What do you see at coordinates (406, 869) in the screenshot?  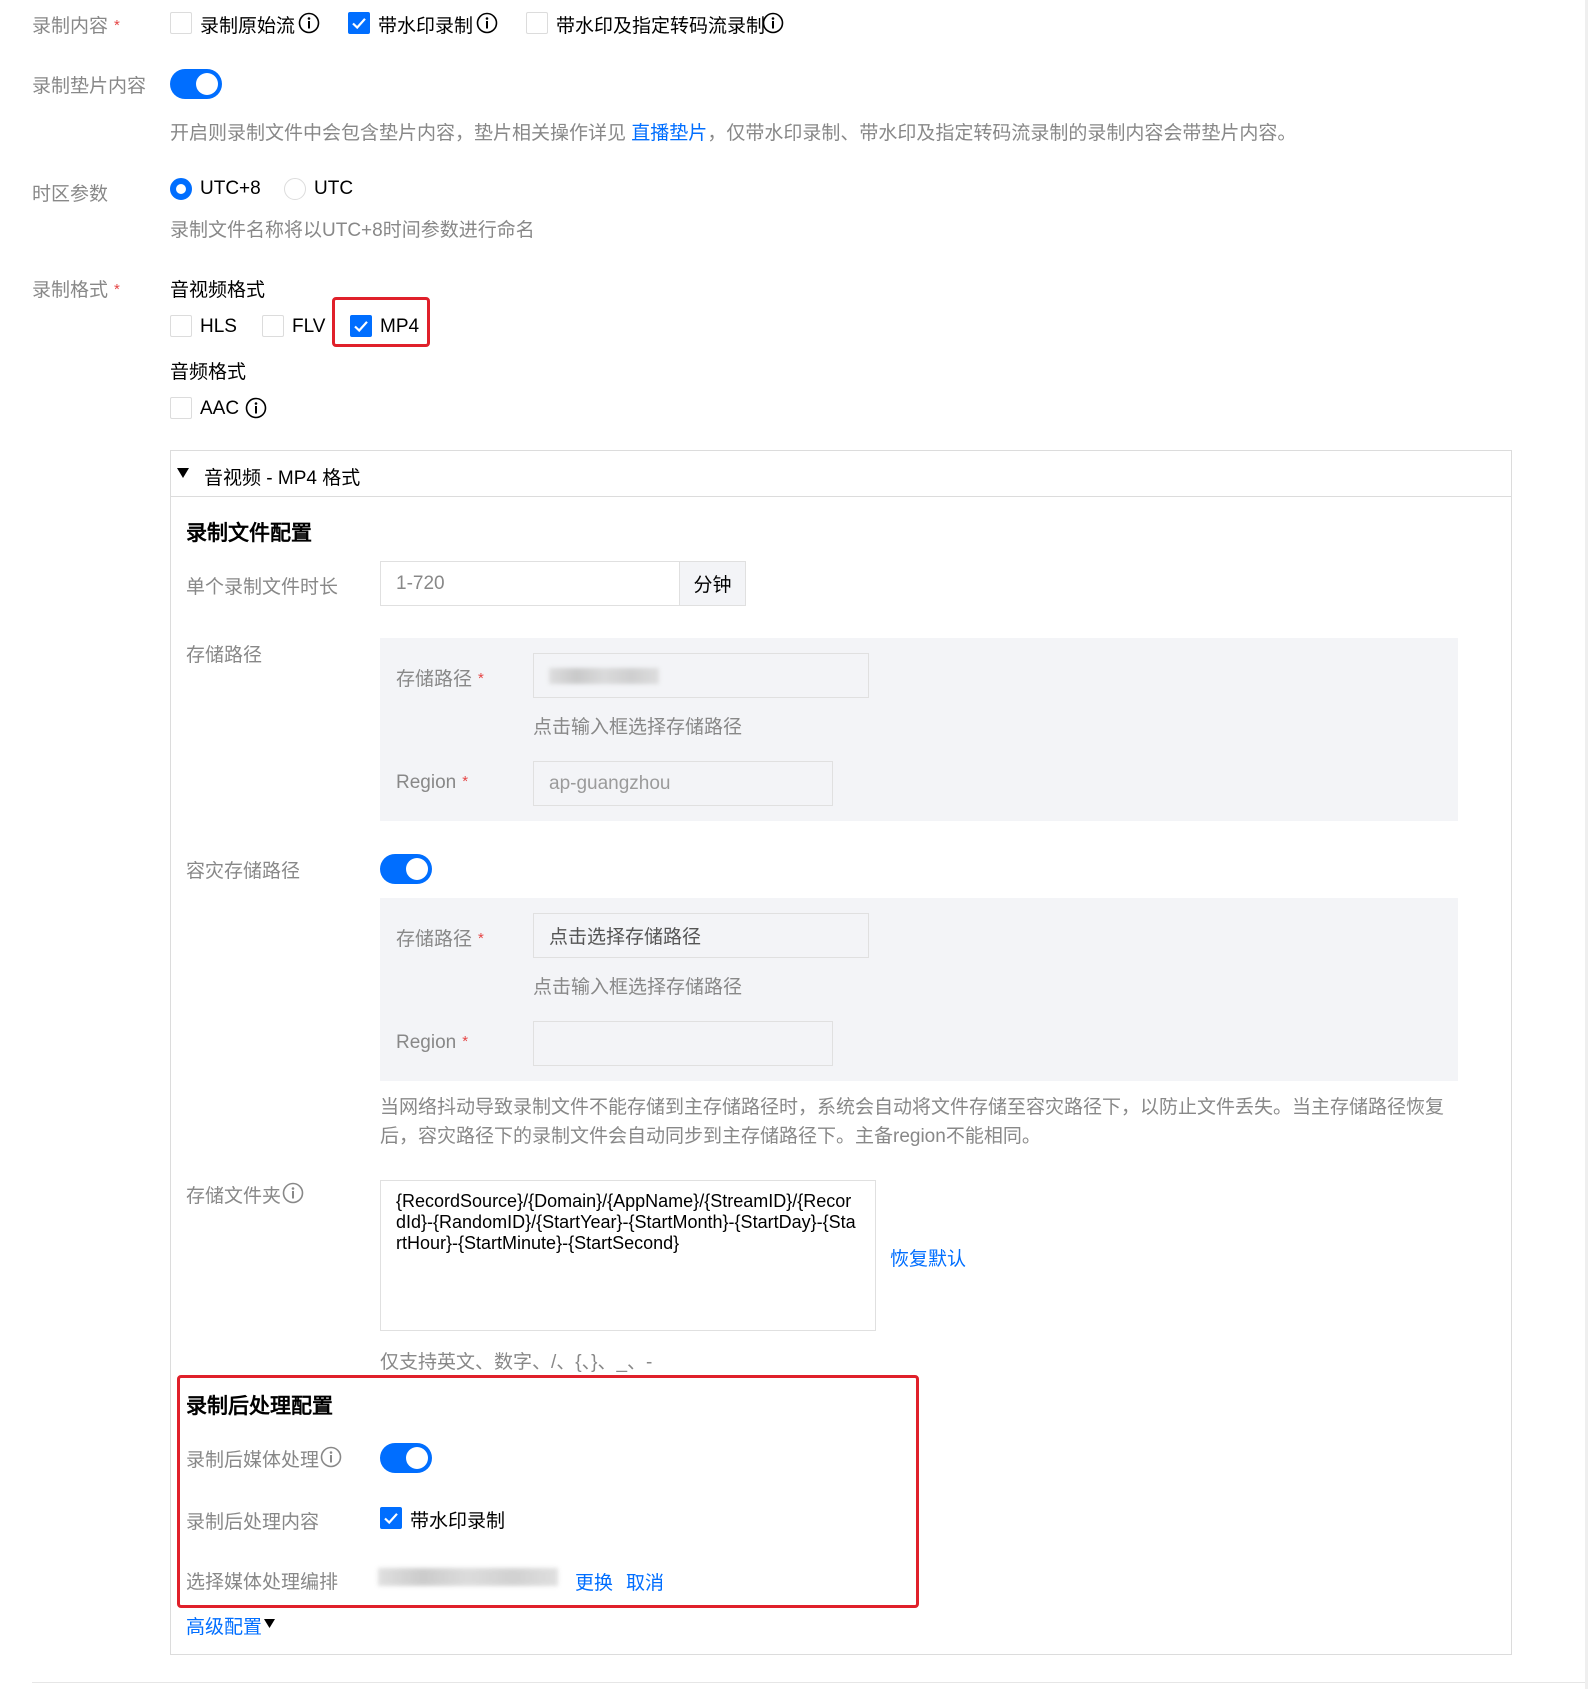 I see `dr-storage-toggle` at bounding box center [406, 869].